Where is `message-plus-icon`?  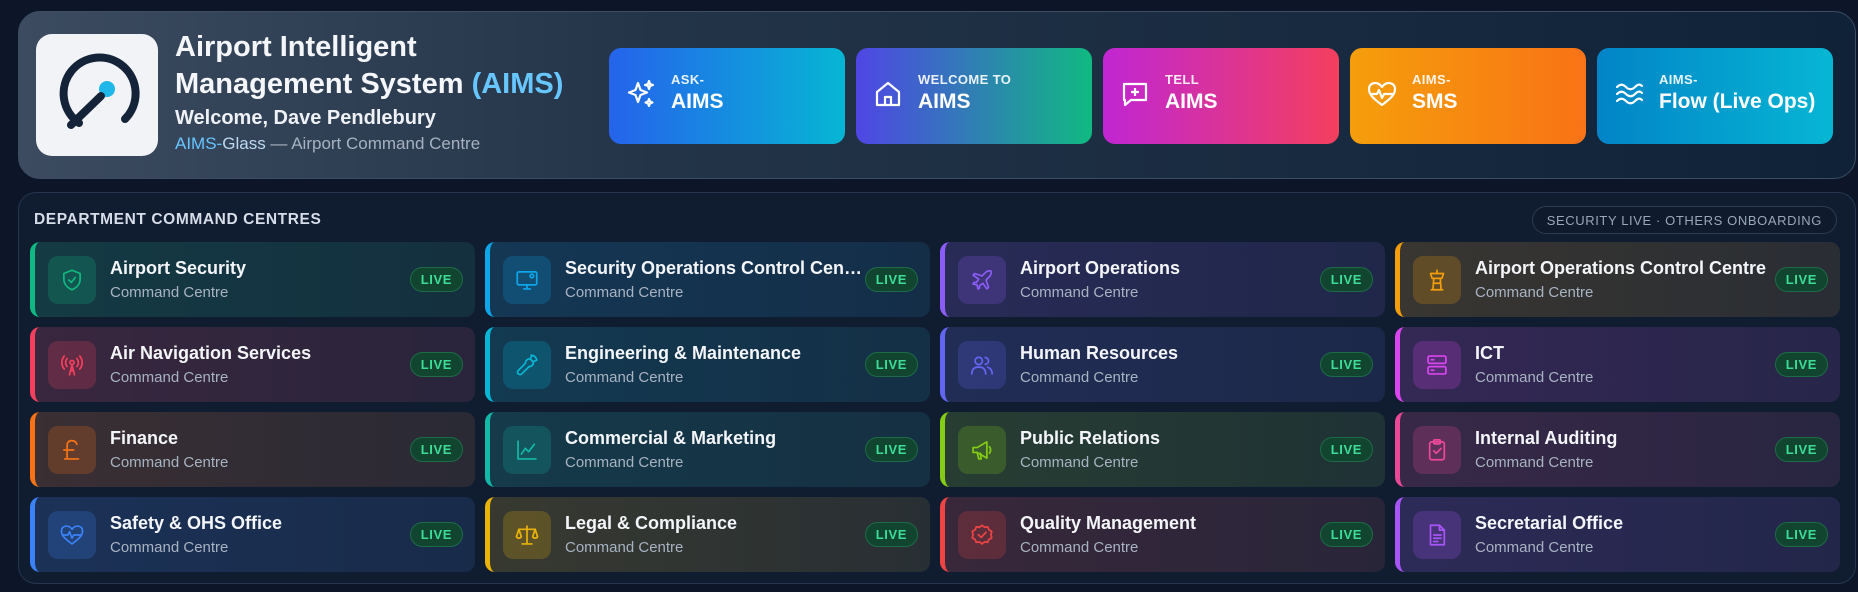
message-plus-icon is located at coordinates (1135, 94).